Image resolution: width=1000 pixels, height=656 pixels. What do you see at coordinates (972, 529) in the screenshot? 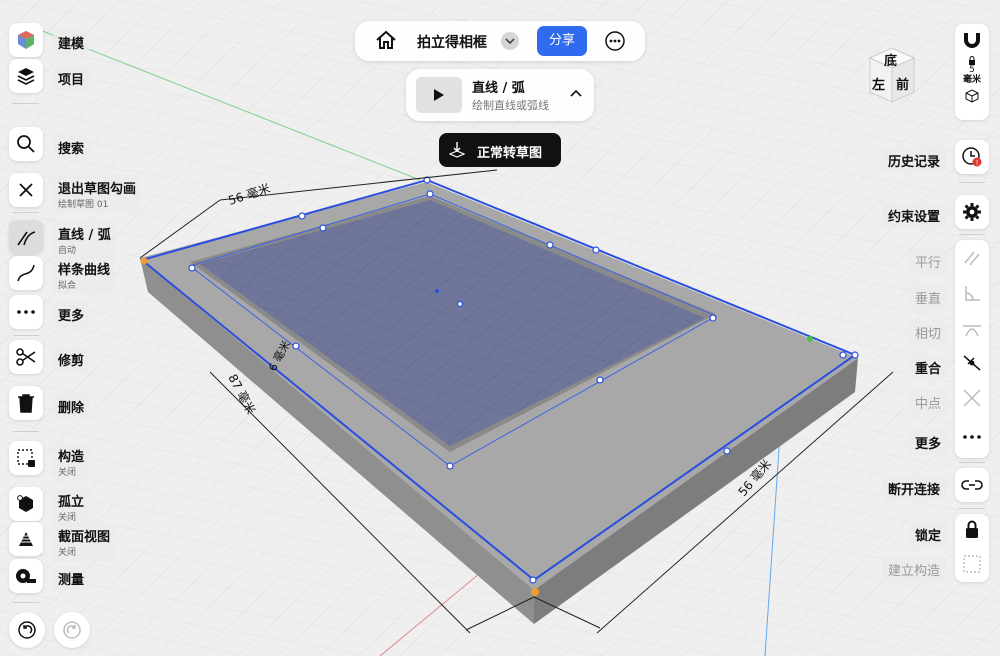
I see `lock-icon` at bounding box center [972, 529].